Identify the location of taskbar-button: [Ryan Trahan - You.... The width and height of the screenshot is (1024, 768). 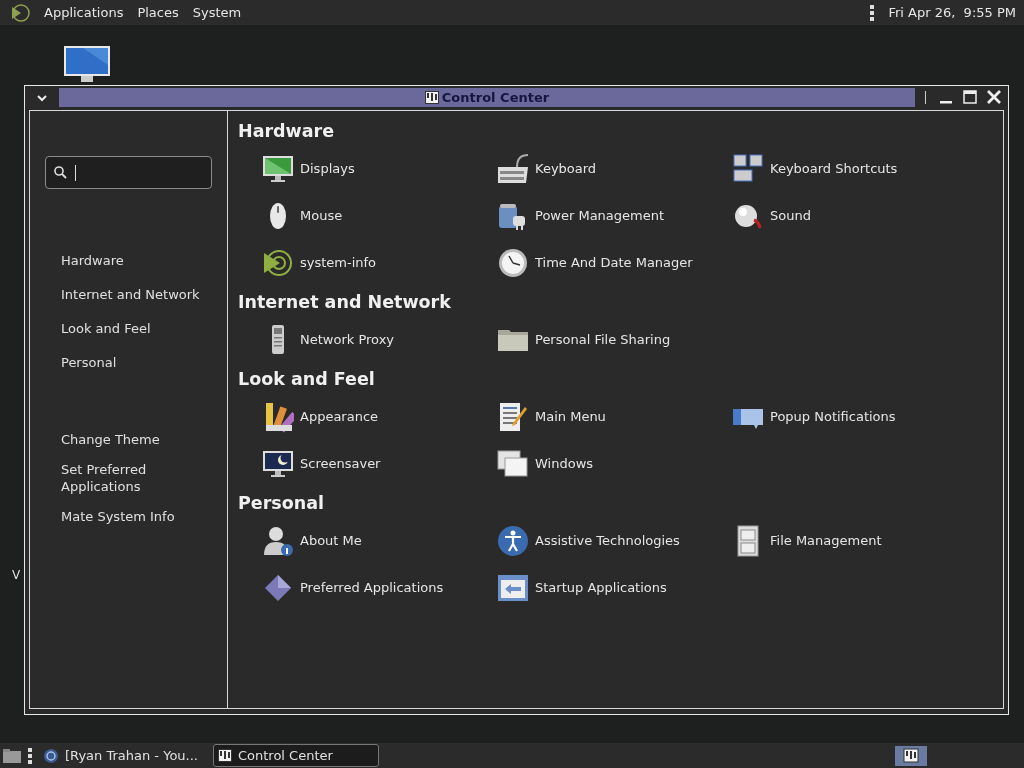
(122, 755).